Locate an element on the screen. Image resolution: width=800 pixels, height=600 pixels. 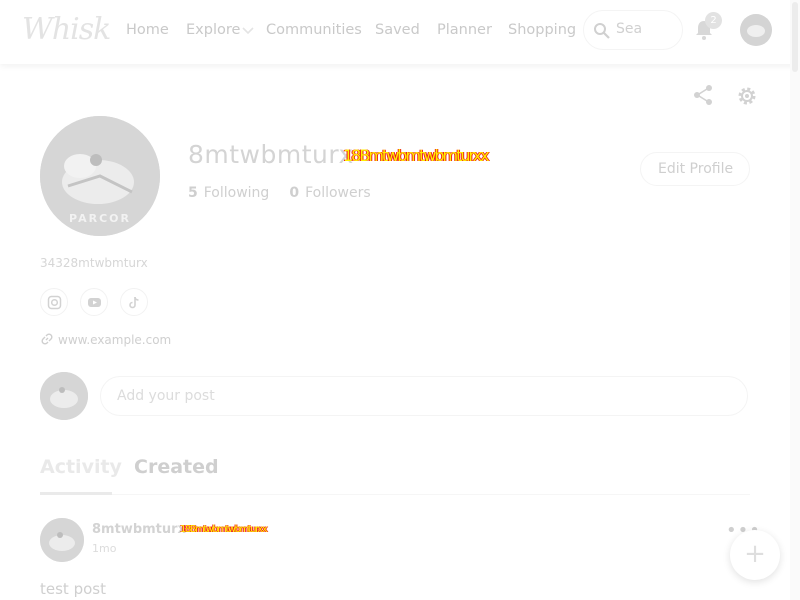
instagram-icon is located at coordinates (54, 302).